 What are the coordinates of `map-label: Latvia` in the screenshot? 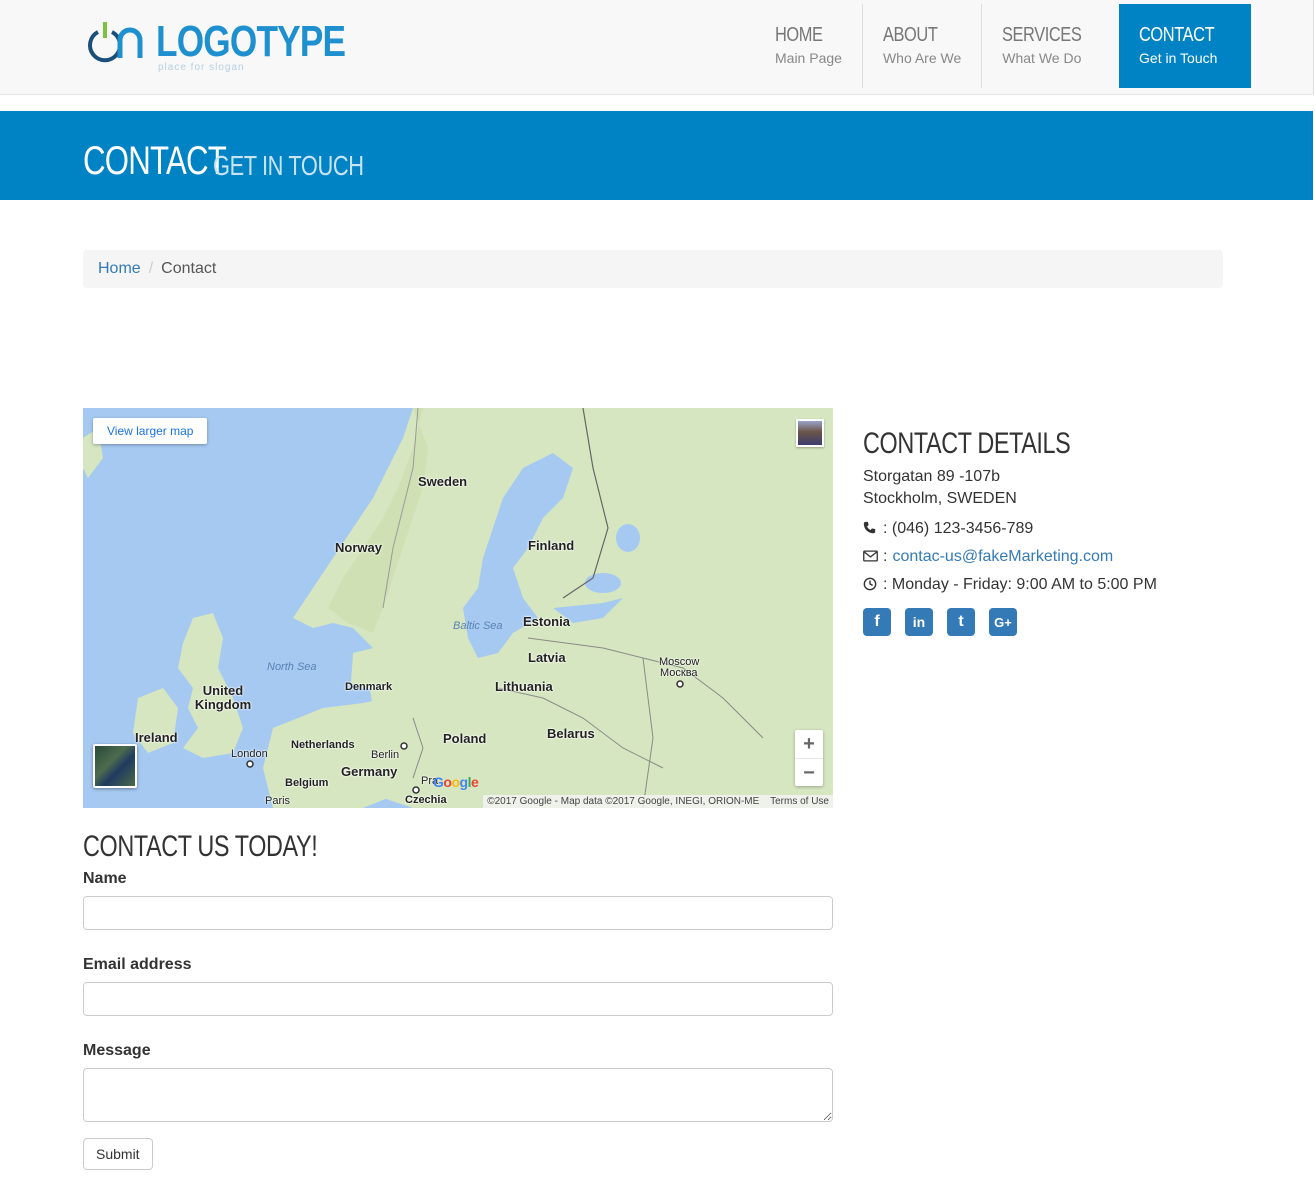 It's located at (547, 657).